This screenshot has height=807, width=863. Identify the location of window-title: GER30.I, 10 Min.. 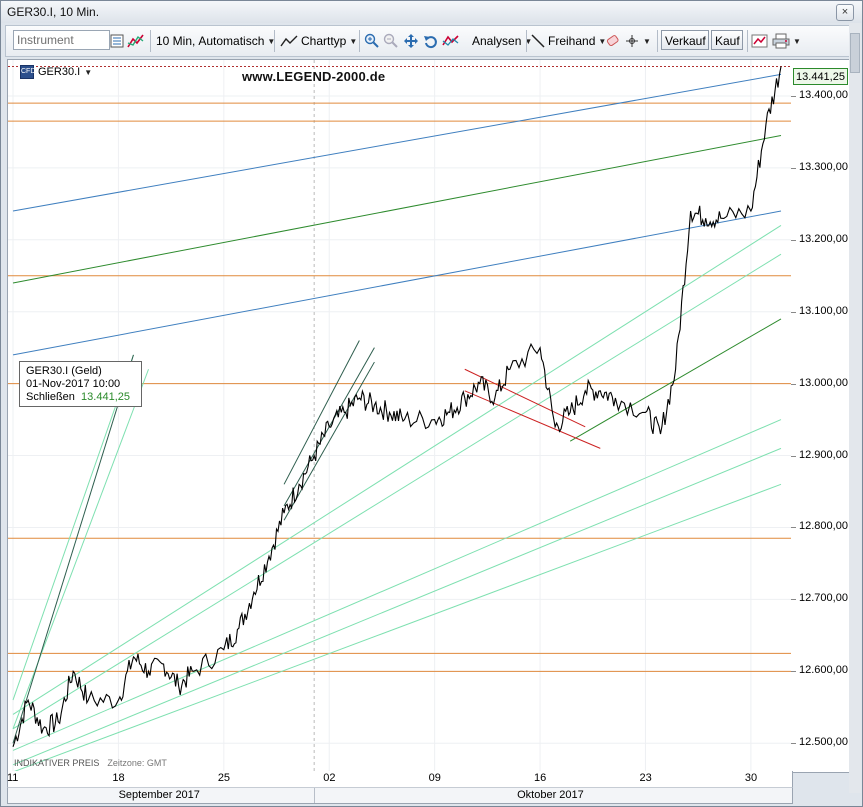
(53, 12).